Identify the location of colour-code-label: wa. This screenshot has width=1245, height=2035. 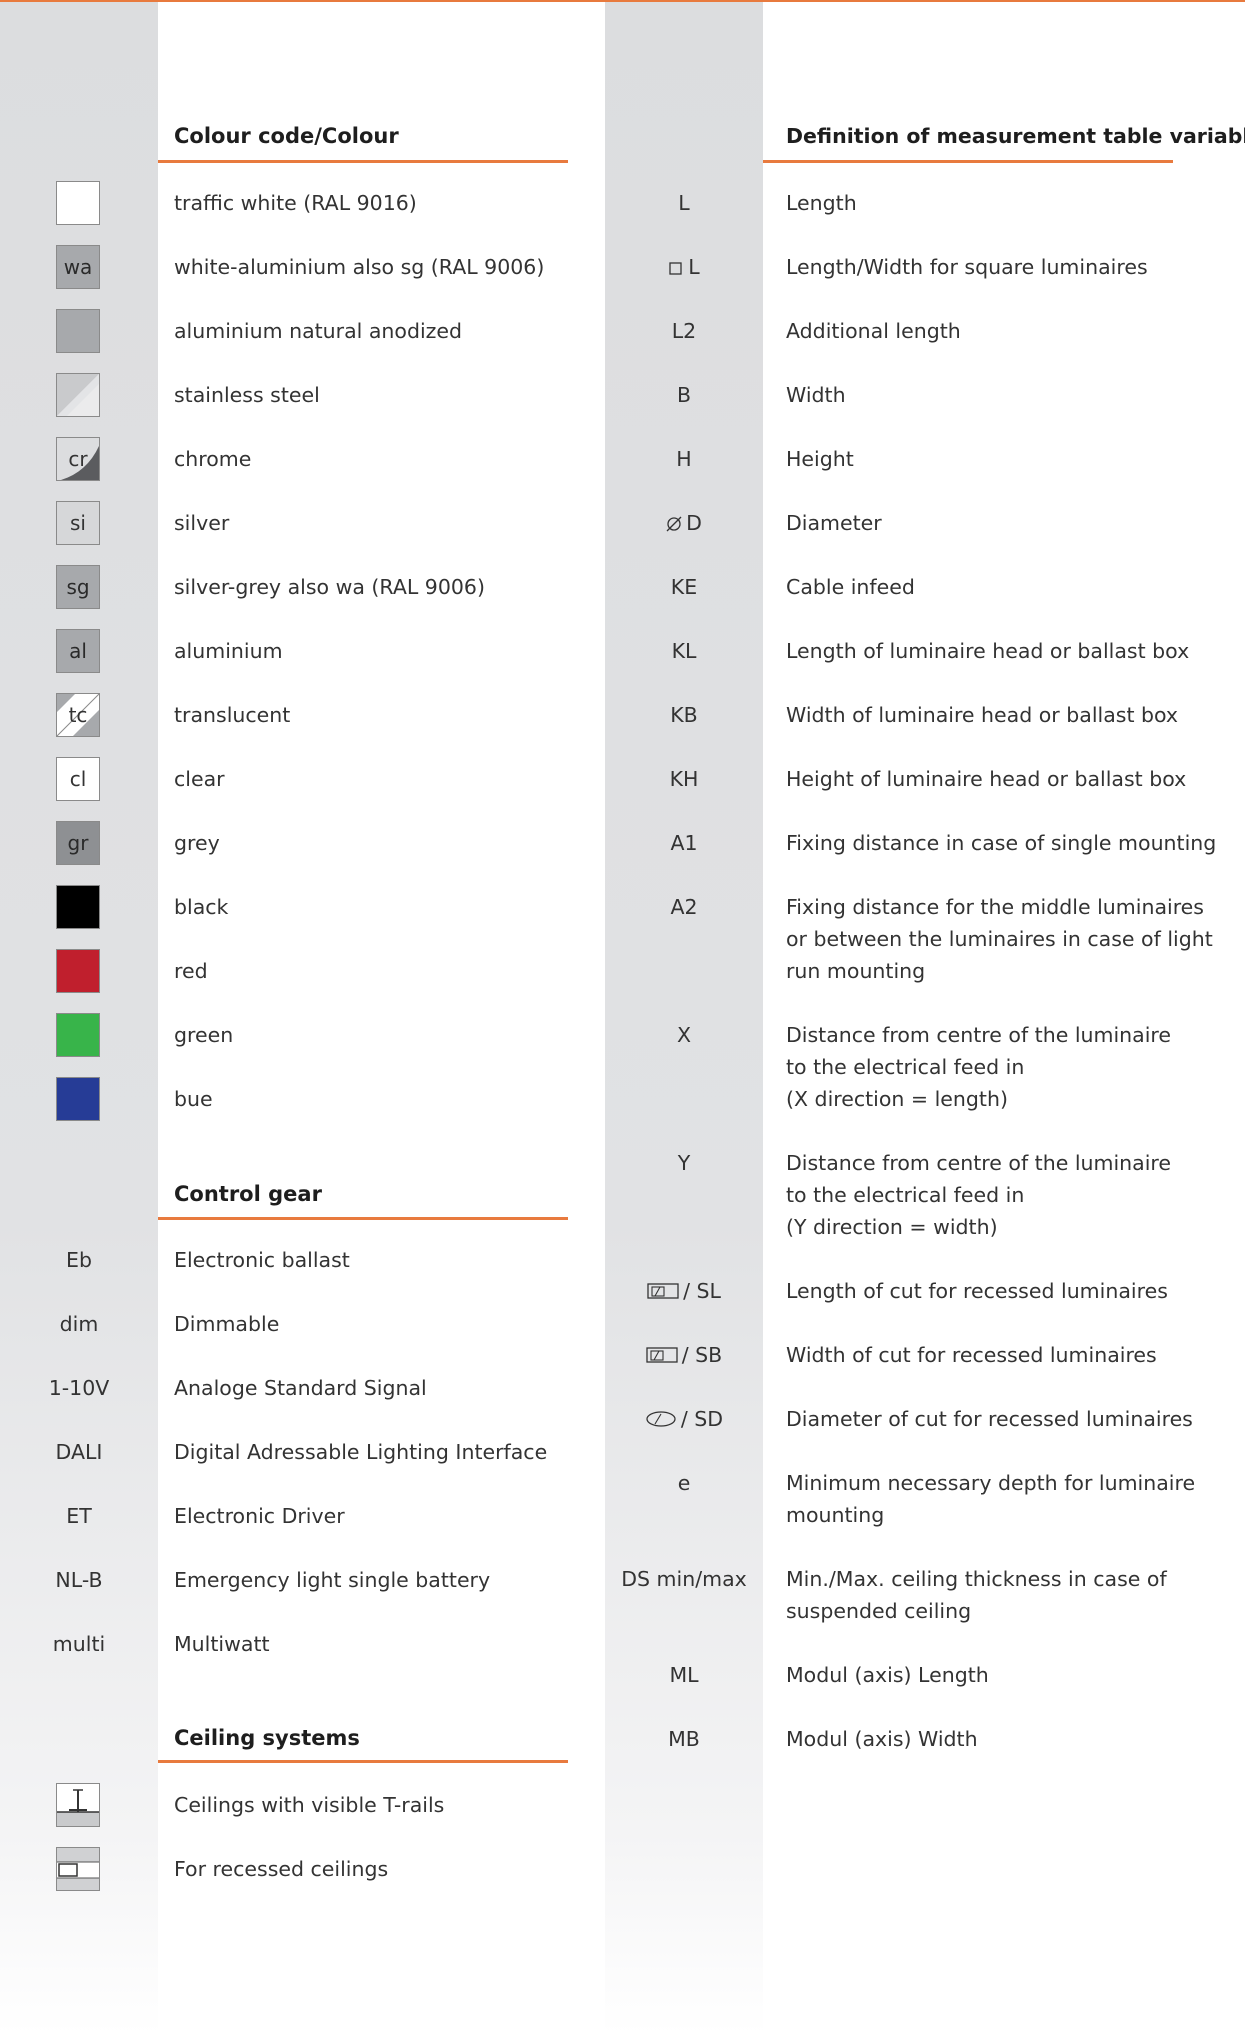
(78, 267).